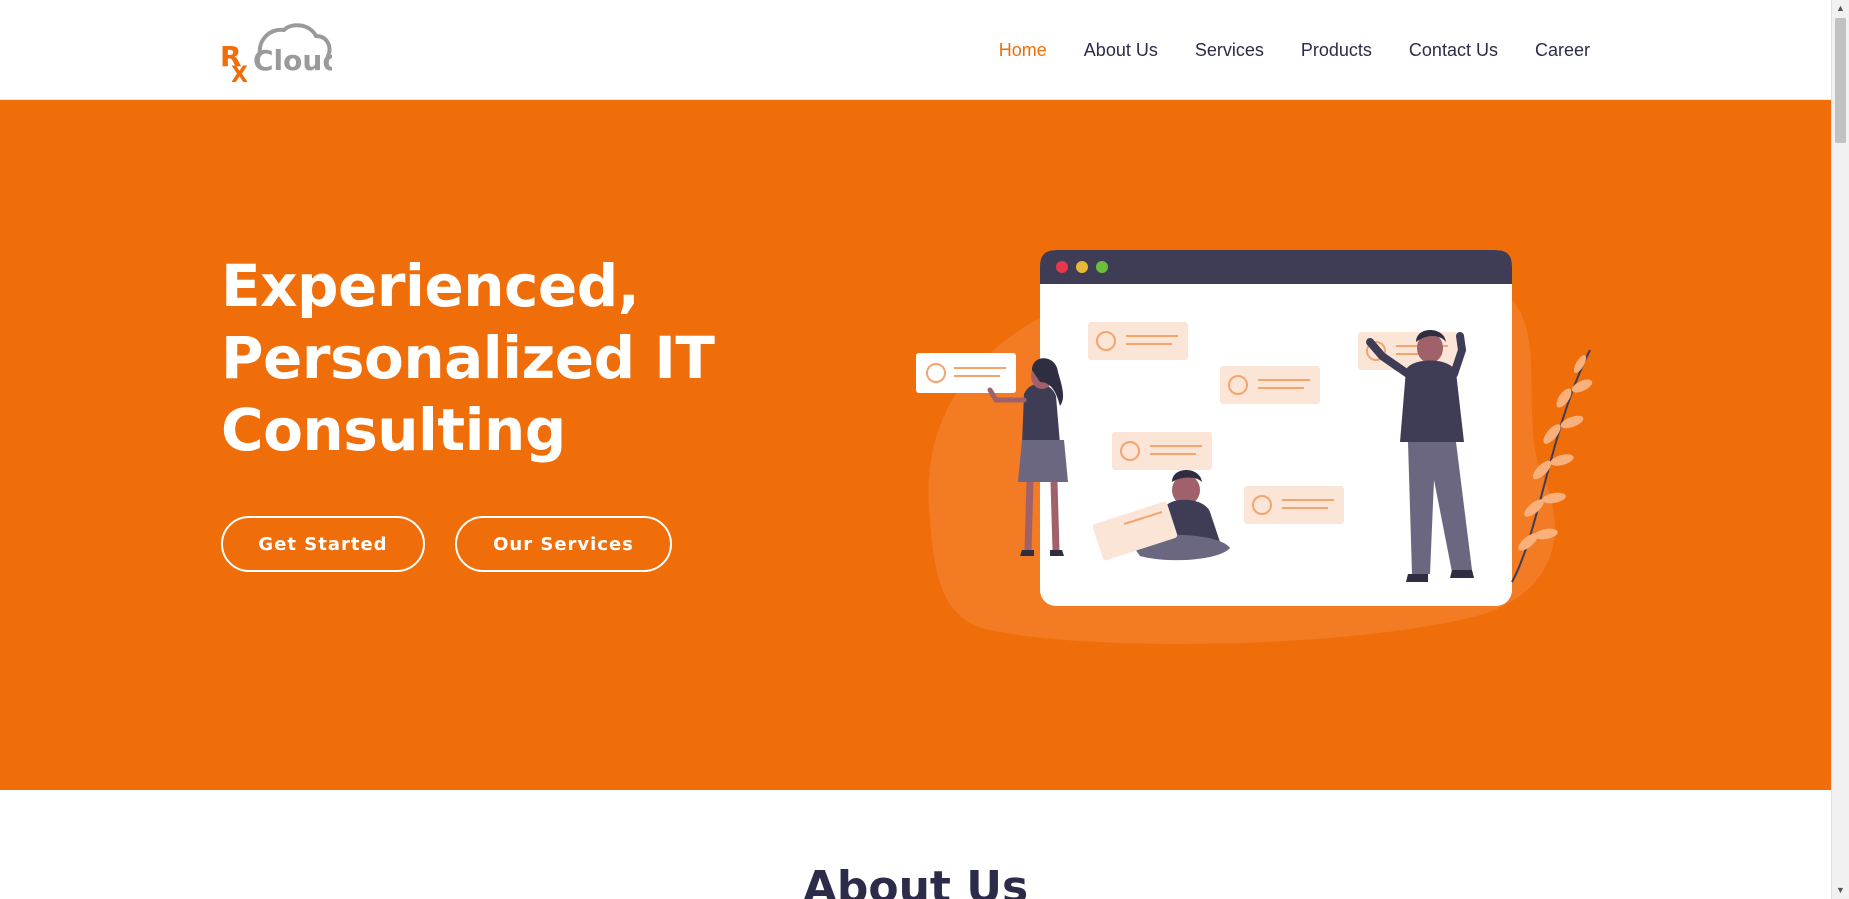 The width and height of the screenshot is (1849, 899). Describe the element at coordinates (1453, 50) in the screenshot. I see `nav-contact-us: Contact Us` at that location.